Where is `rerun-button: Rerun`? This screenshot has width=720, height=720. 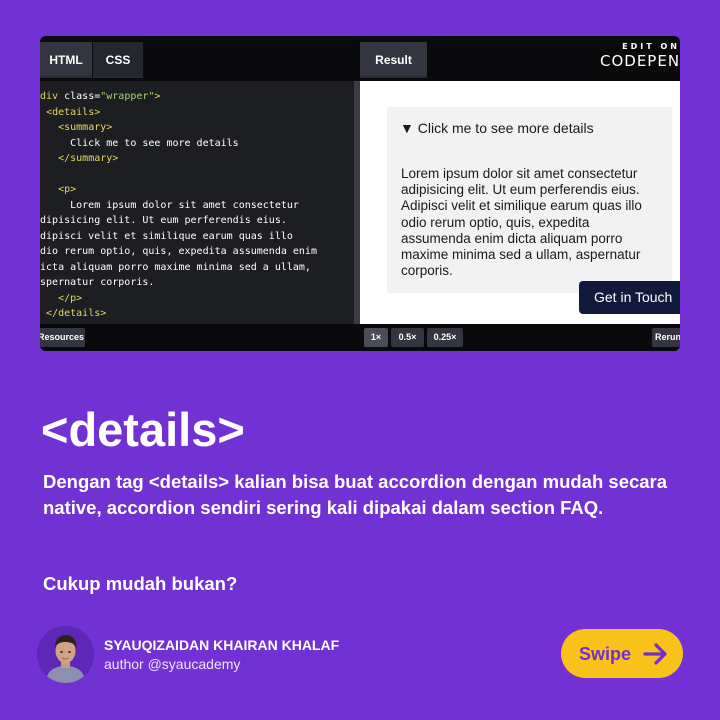
rerun-button: Rerun is located at coordinates (666, 337).